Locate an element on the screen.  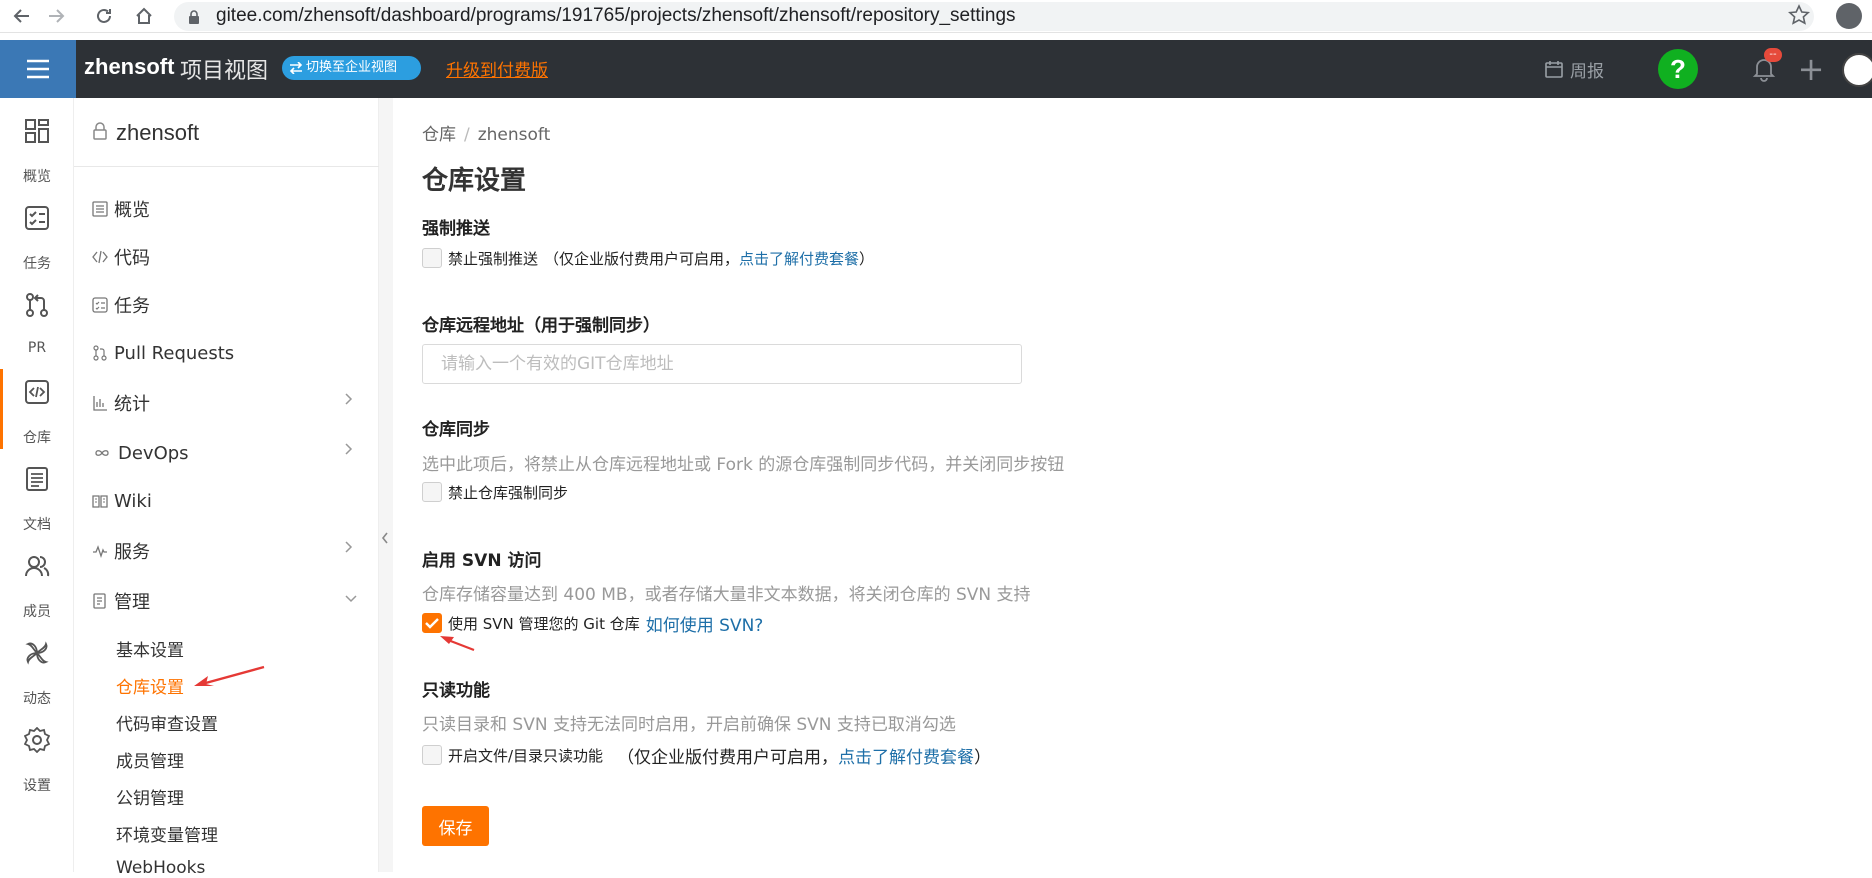
document-icon is located at coordinates (37, 479).